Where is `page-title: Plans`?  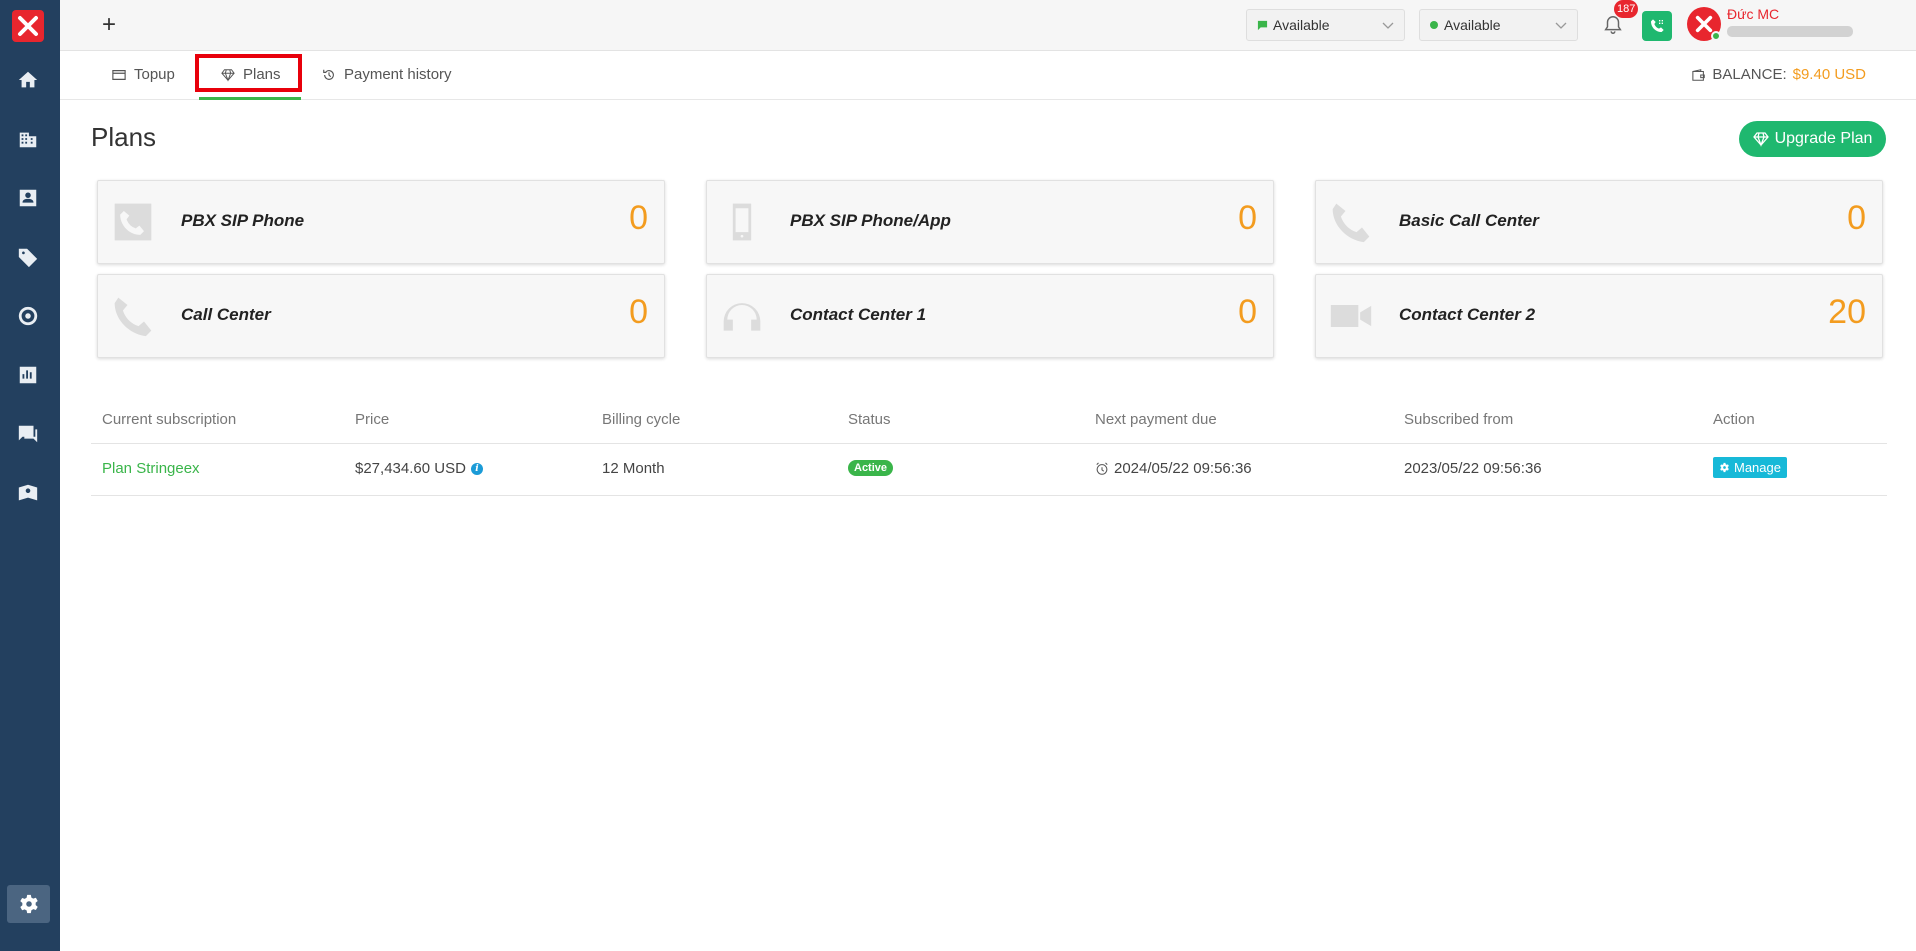
page-title: Plans is located at coordinates (124, 137).